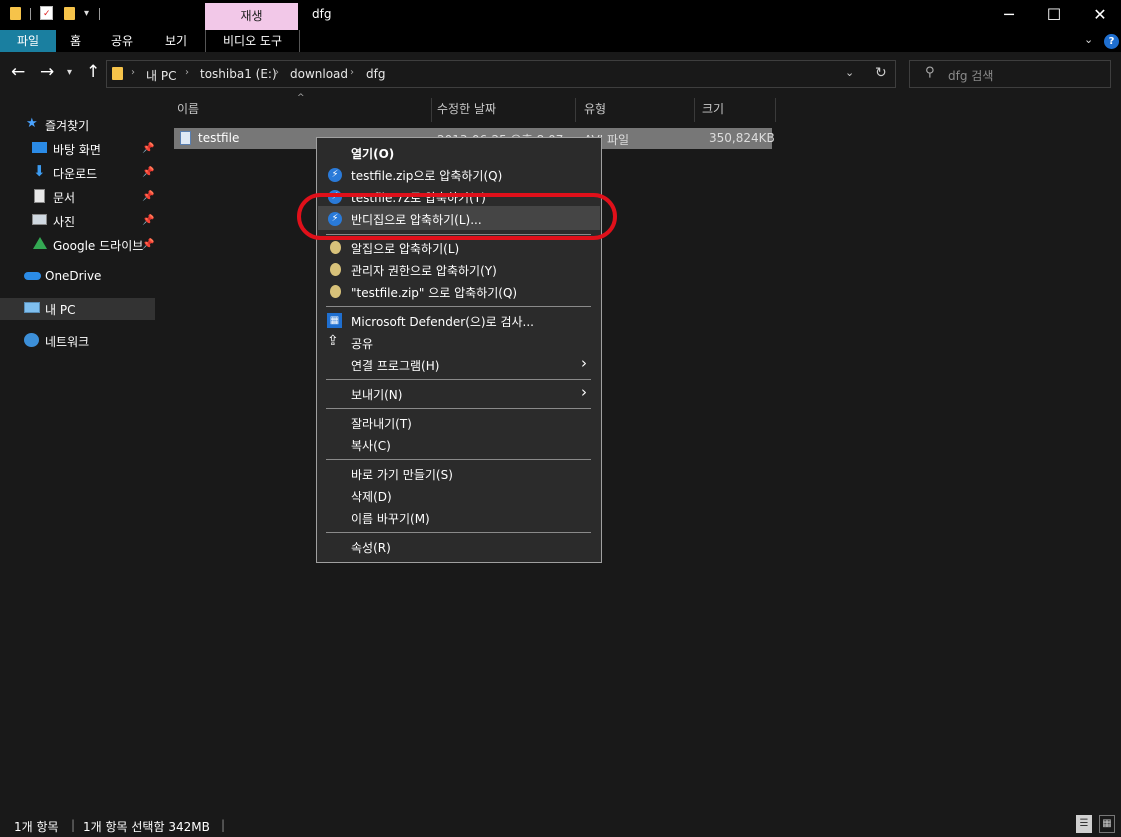 Image resolution: width=1121 pixels, height=837 pixels. I want to click on item-count: 1개 항목, so click(36, 827).